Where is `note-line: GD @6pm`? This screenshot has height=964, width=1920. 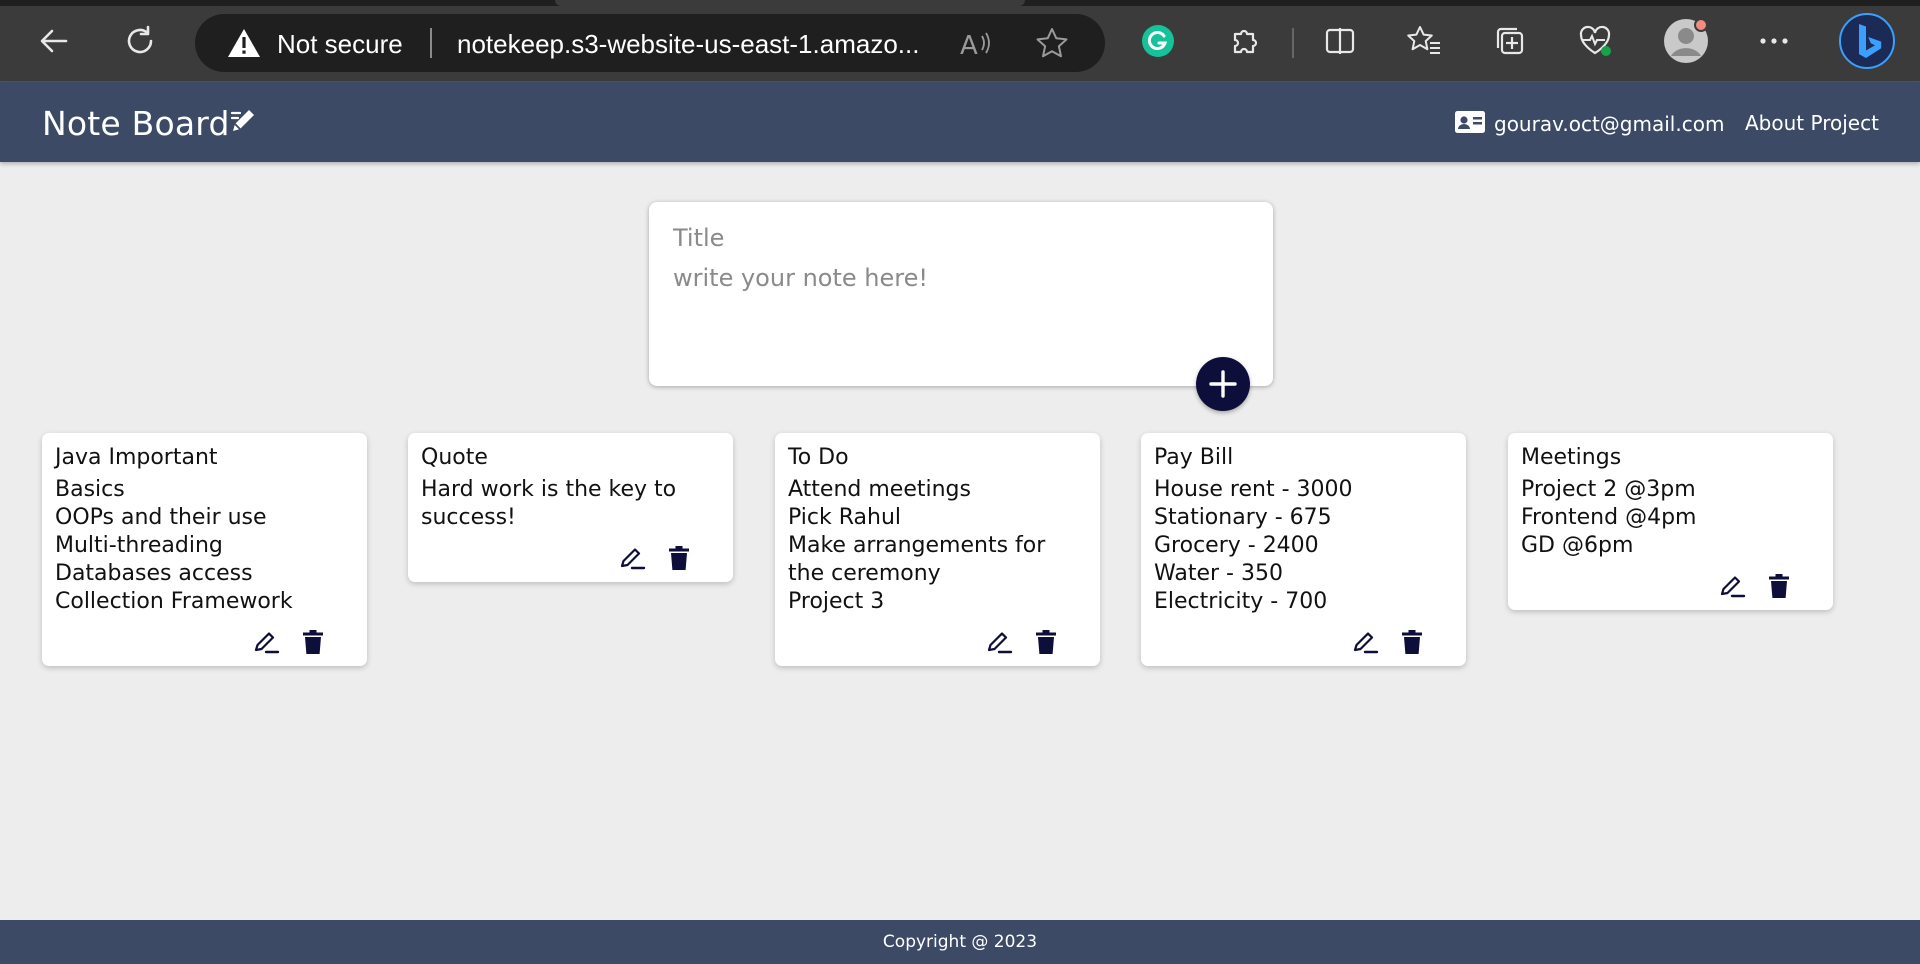
note-line: GD @6pm is located at coordinates (1577, 545).